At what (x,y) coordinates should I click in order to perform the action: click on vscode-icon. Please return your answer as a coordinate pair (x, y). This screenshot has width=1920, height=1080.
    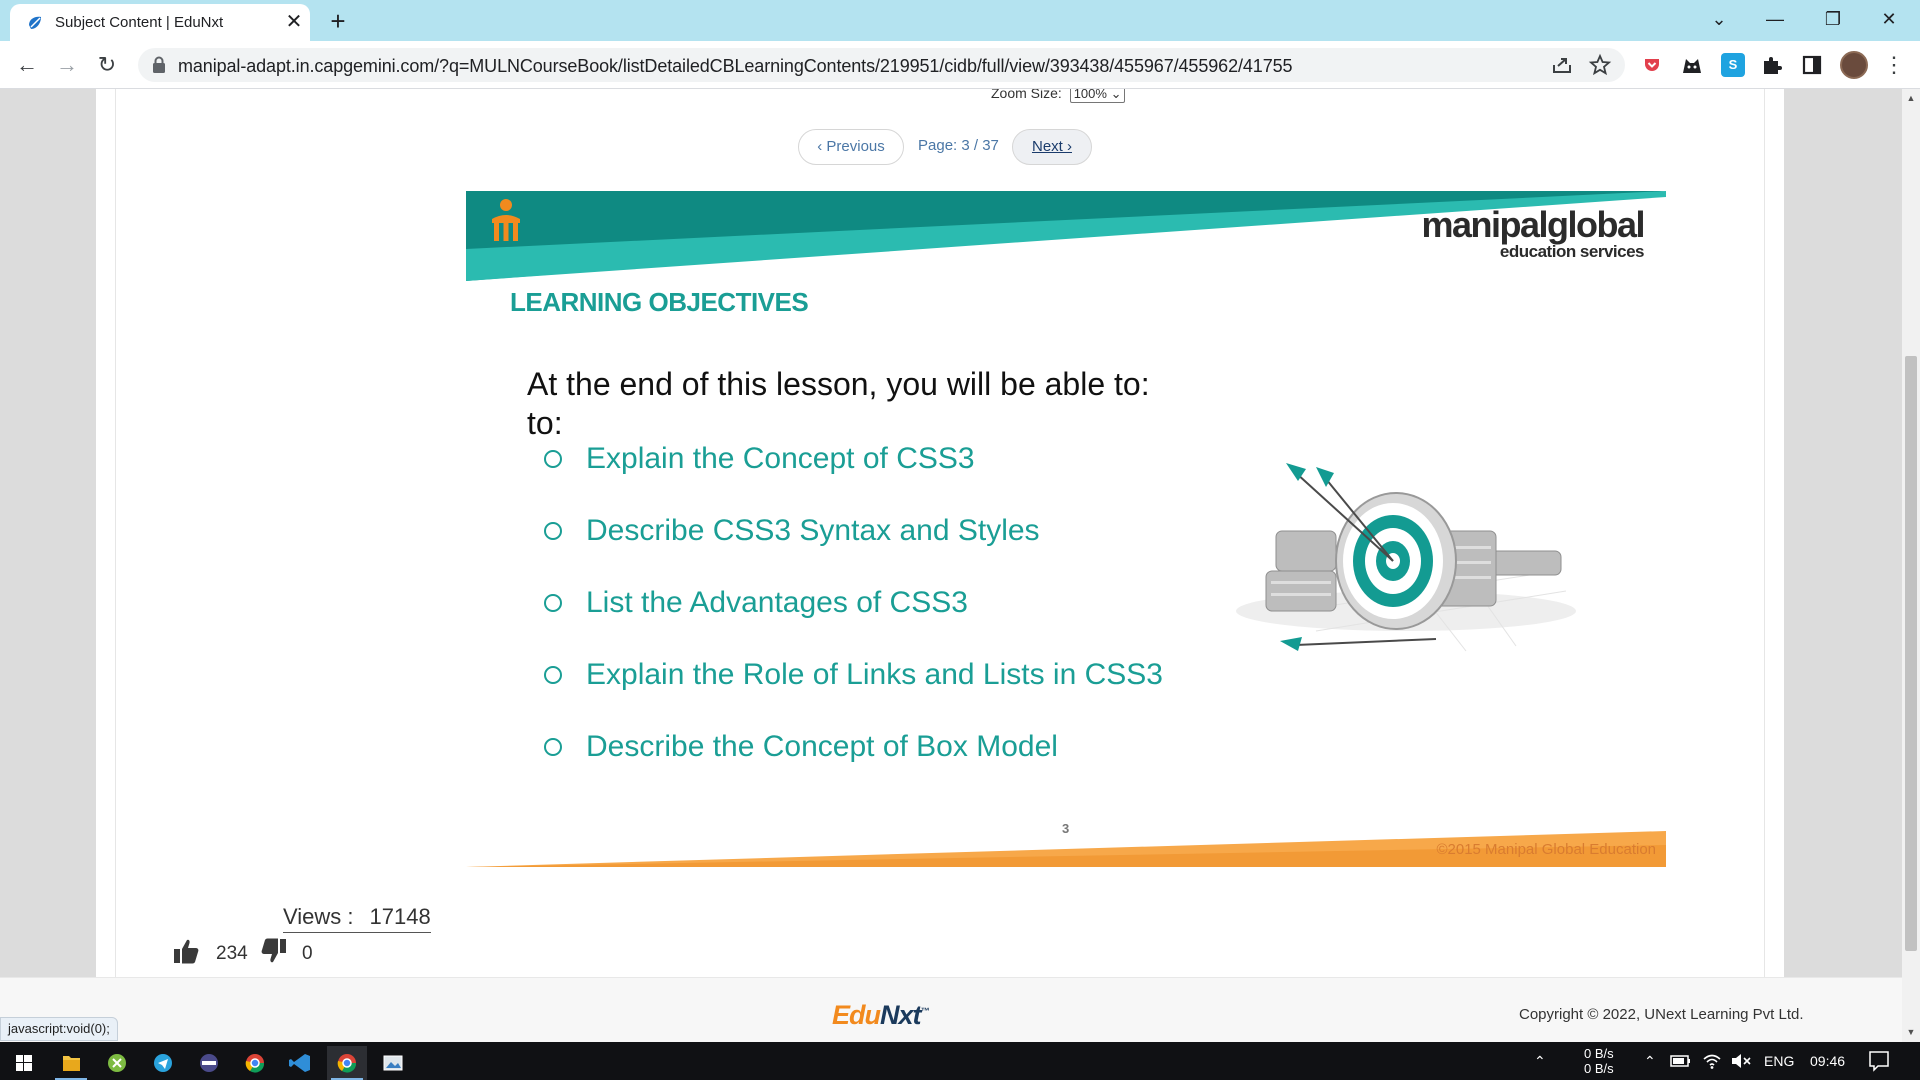
    Looking at the image, I should click on (301, 1063).